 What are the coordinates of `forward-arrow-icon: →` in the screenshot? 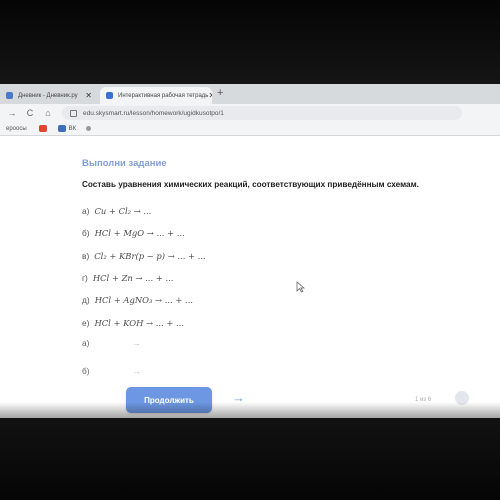 It's located at (12, 113).